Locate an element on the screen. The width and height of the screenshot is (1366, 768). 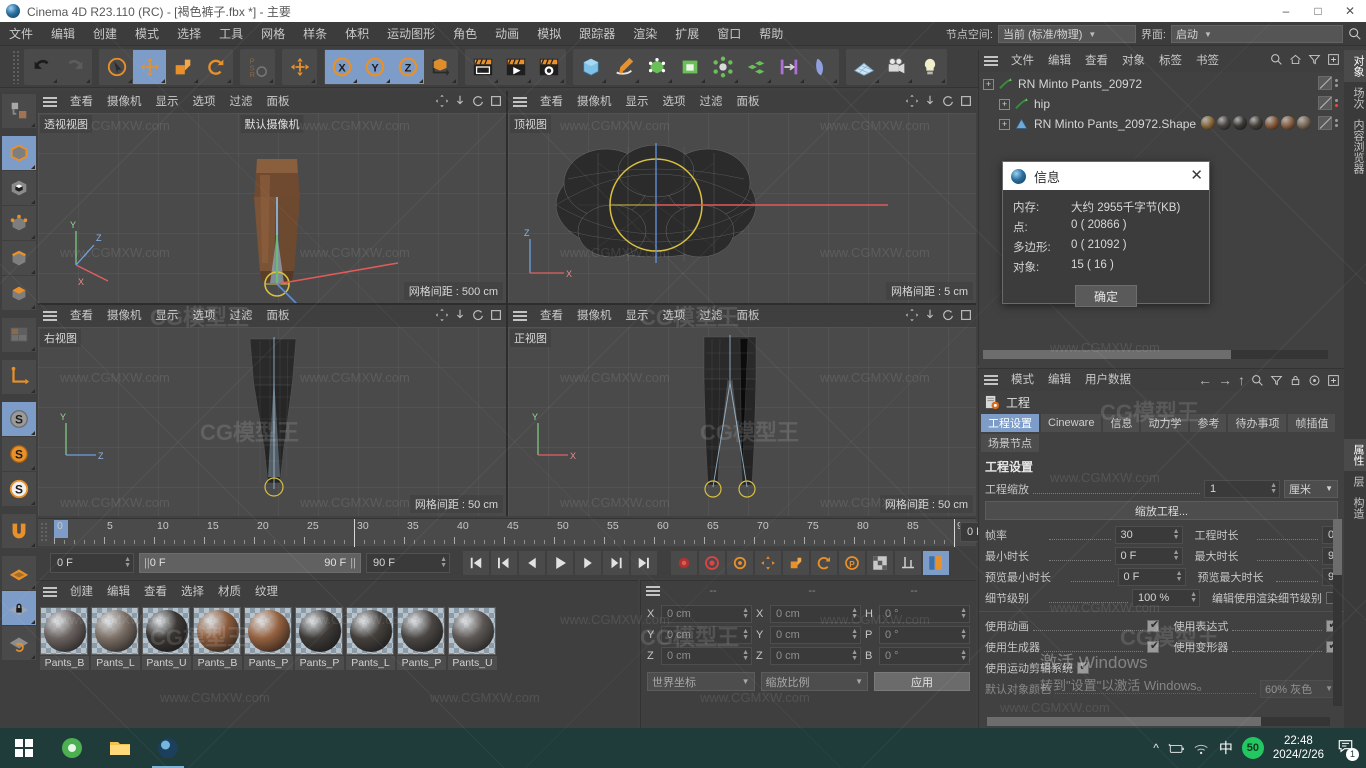
vertical-tab-对象: 对象 is located at coordinates (1355, 66).